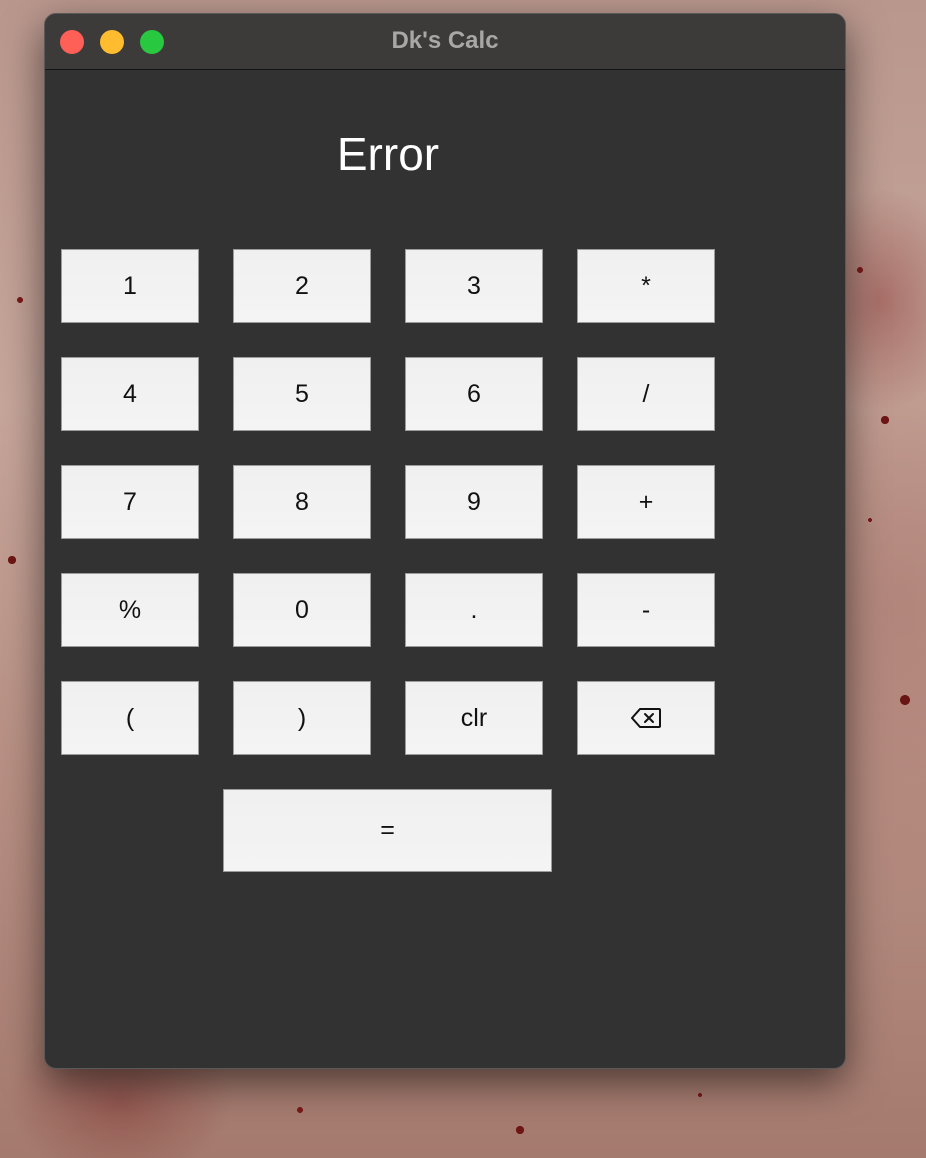  Describe the element at coordinates (302, 286) in the screenshot. I see `key-2: 2` at that location.